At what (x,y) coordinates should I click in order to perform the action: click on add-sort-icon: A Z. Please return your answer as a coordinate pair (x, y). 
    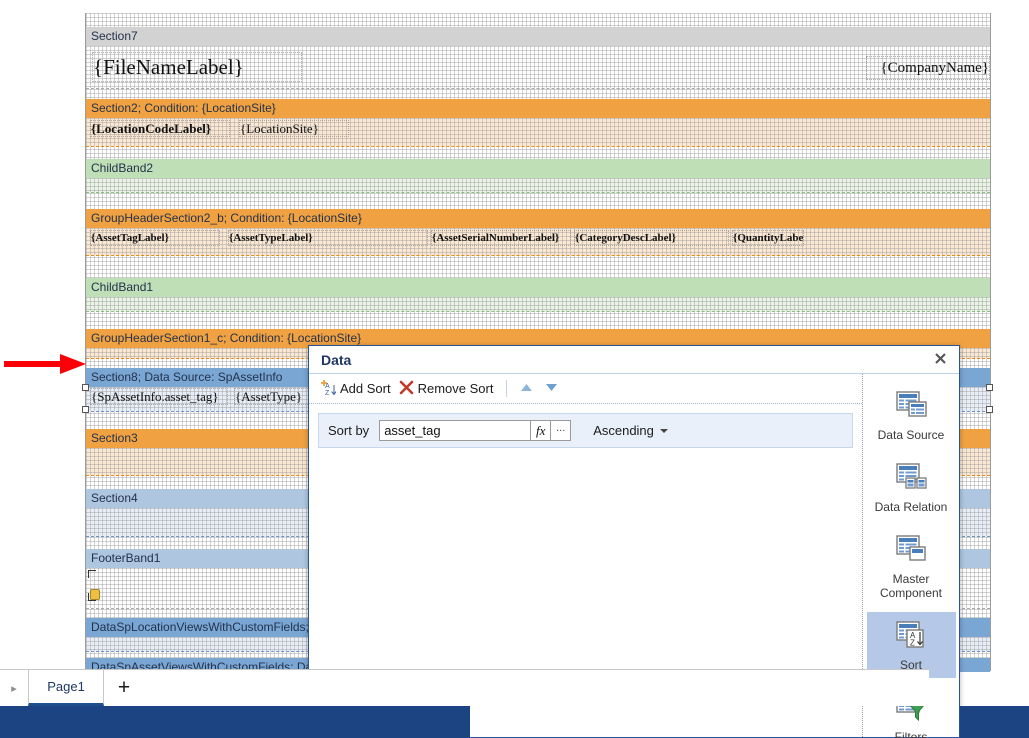
    Looking at the image, I should click on (328, 389).